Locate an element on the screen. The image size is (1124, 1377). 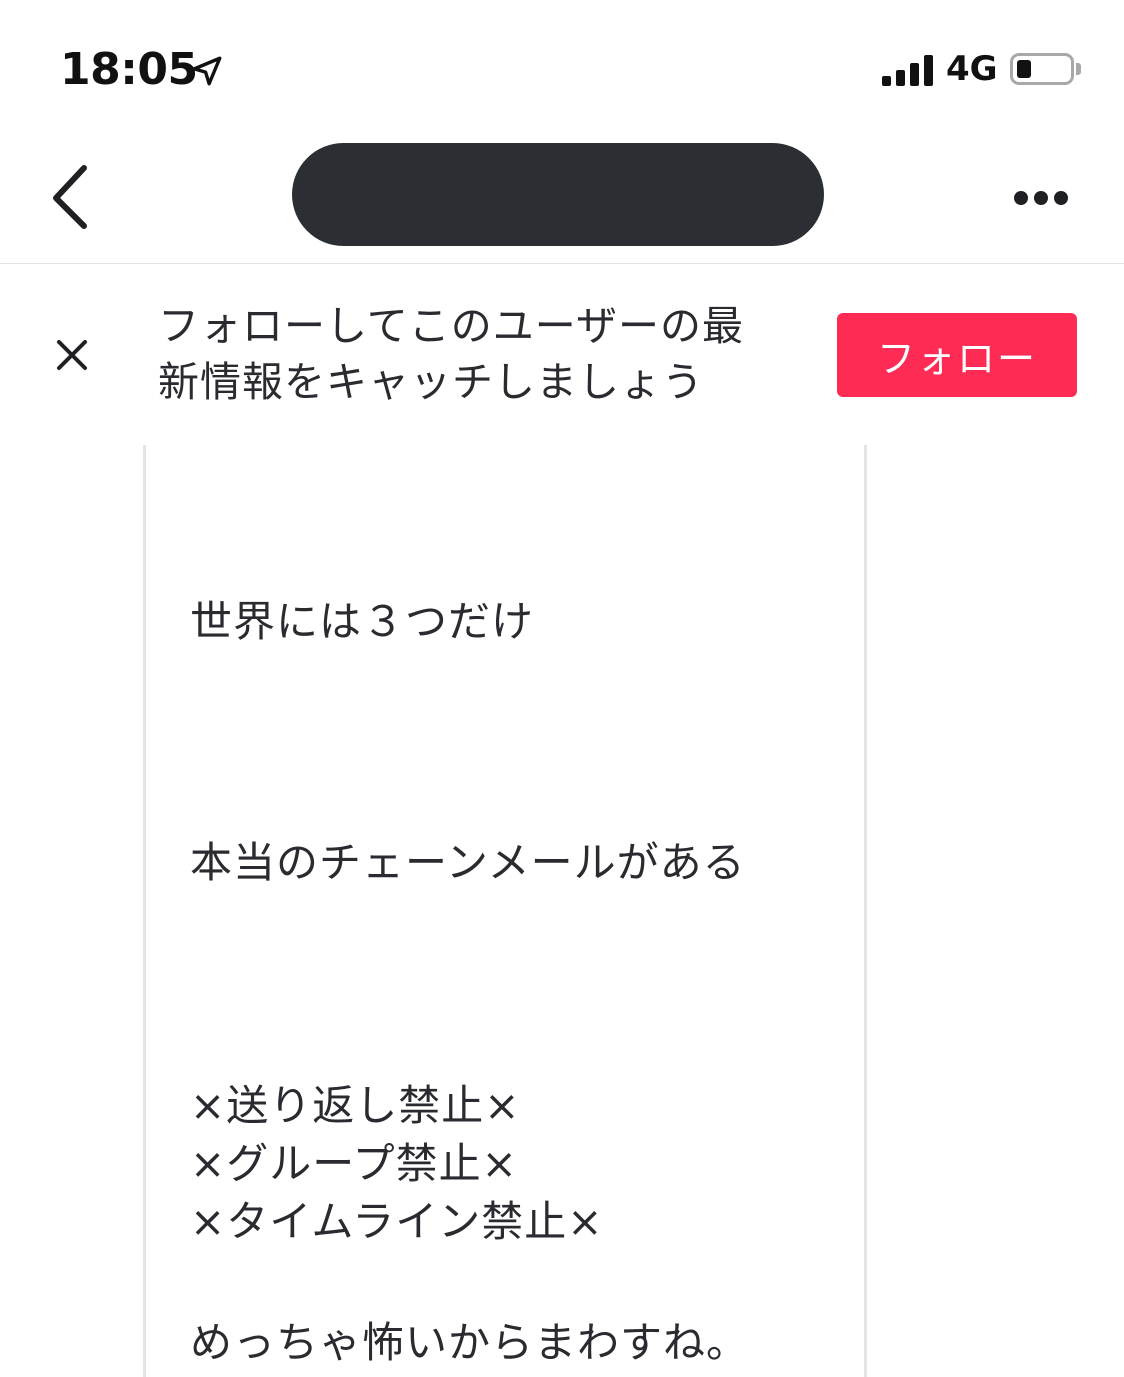
more-dots-icon is located at coordinates (1040, 198).